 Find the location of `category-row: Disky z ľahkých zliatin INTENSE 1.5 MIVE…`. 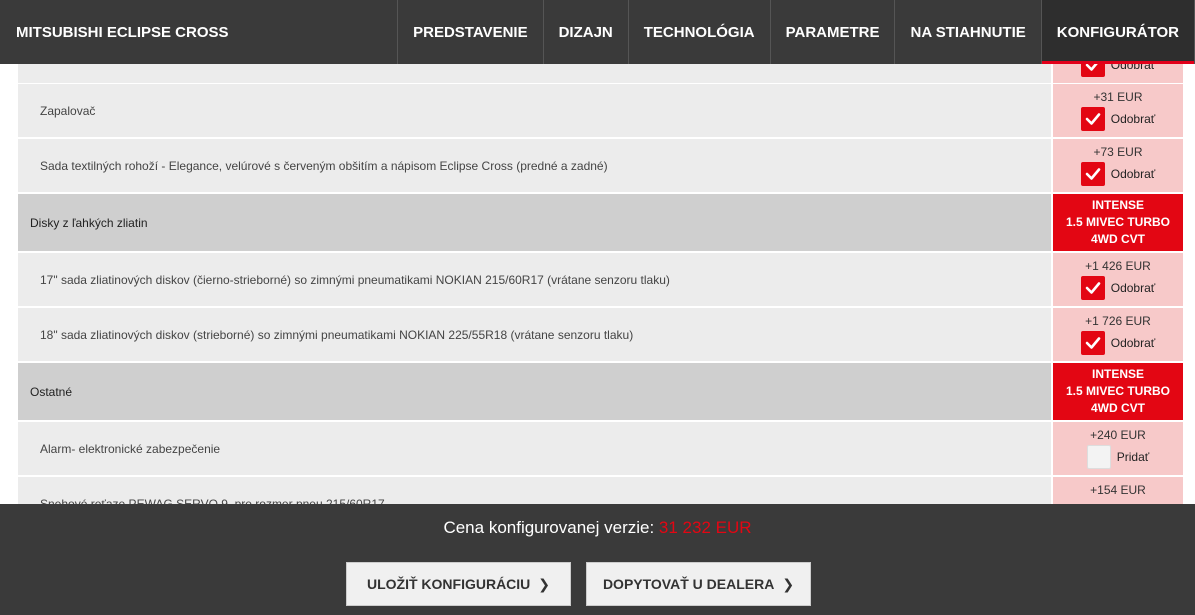

category-row: Disky z ľahkých zliatin INTENSE 1.5 MIVE… is located at coordinates (600, 222).